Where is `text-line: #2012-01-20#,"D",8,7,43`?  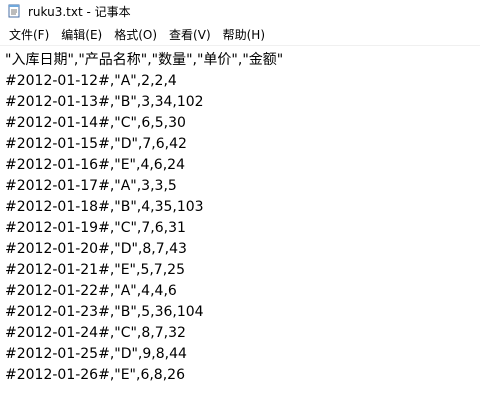 text-line: #2012-01-20#,"D",8,7,43 is located at coordinates (242, 249).